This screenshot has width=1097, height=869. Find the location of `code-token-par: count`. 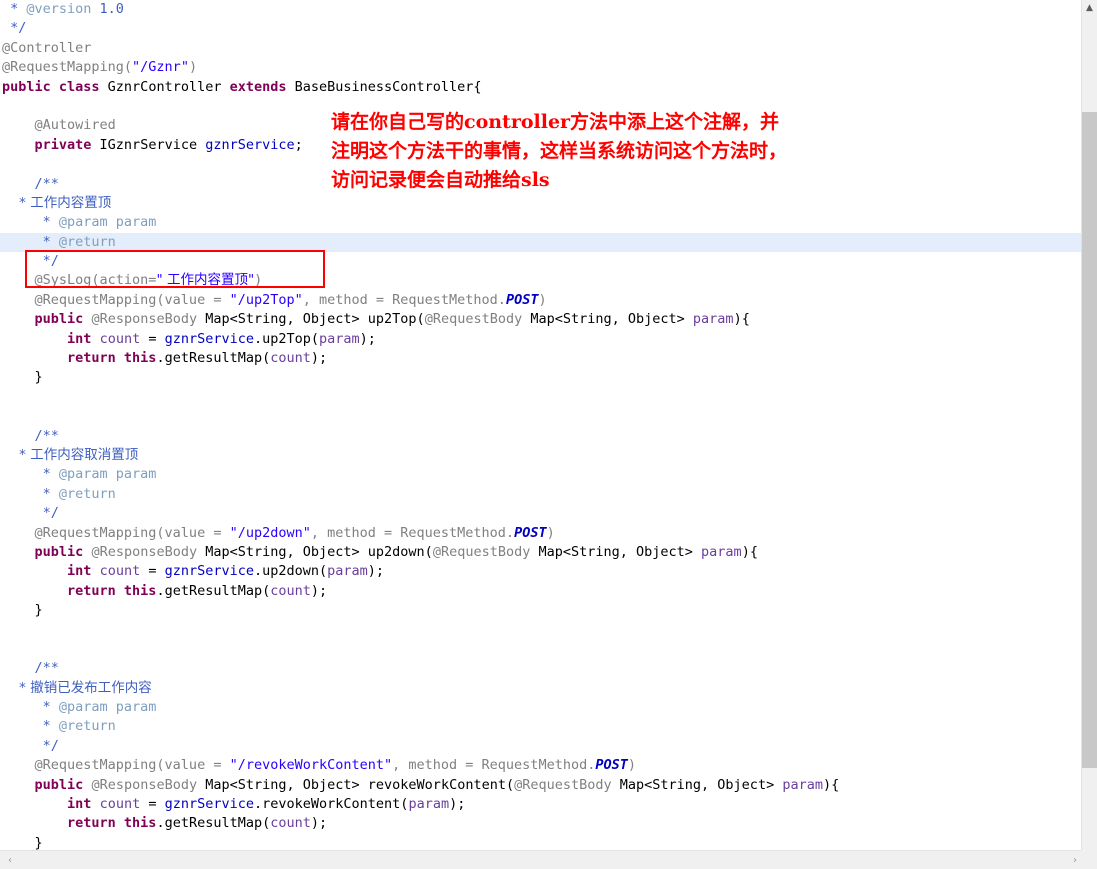

code-token-par: count is located at coordinates (120, 571).